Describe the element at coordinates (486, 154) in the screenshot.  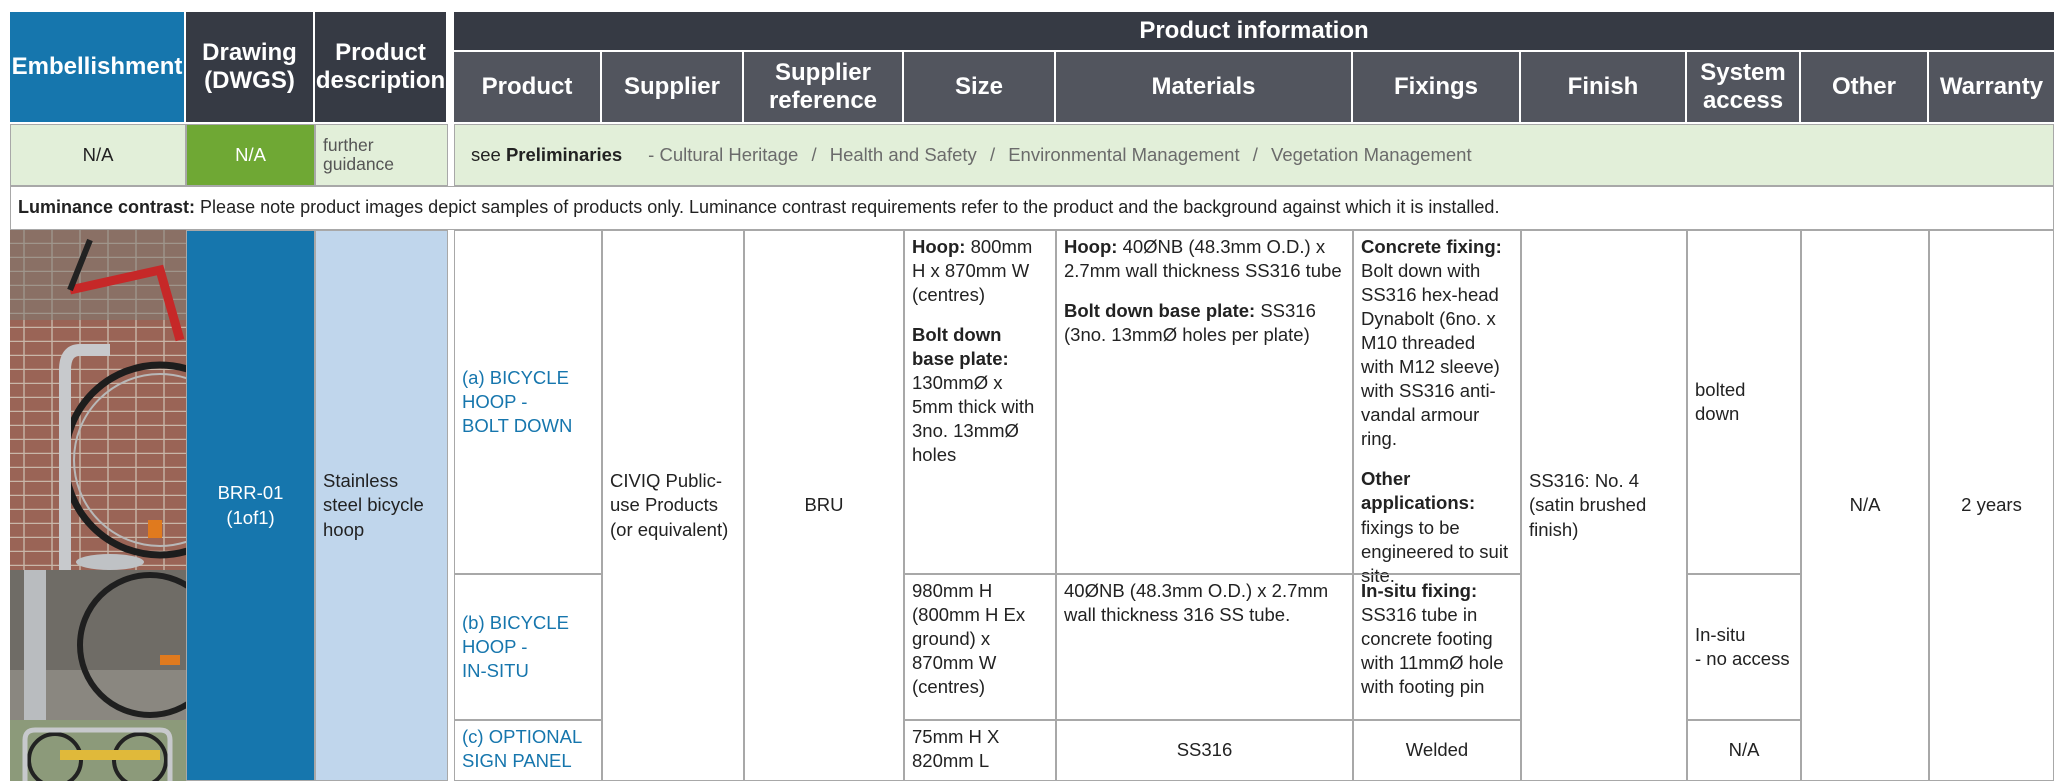
I see `see-label: see` at that location.